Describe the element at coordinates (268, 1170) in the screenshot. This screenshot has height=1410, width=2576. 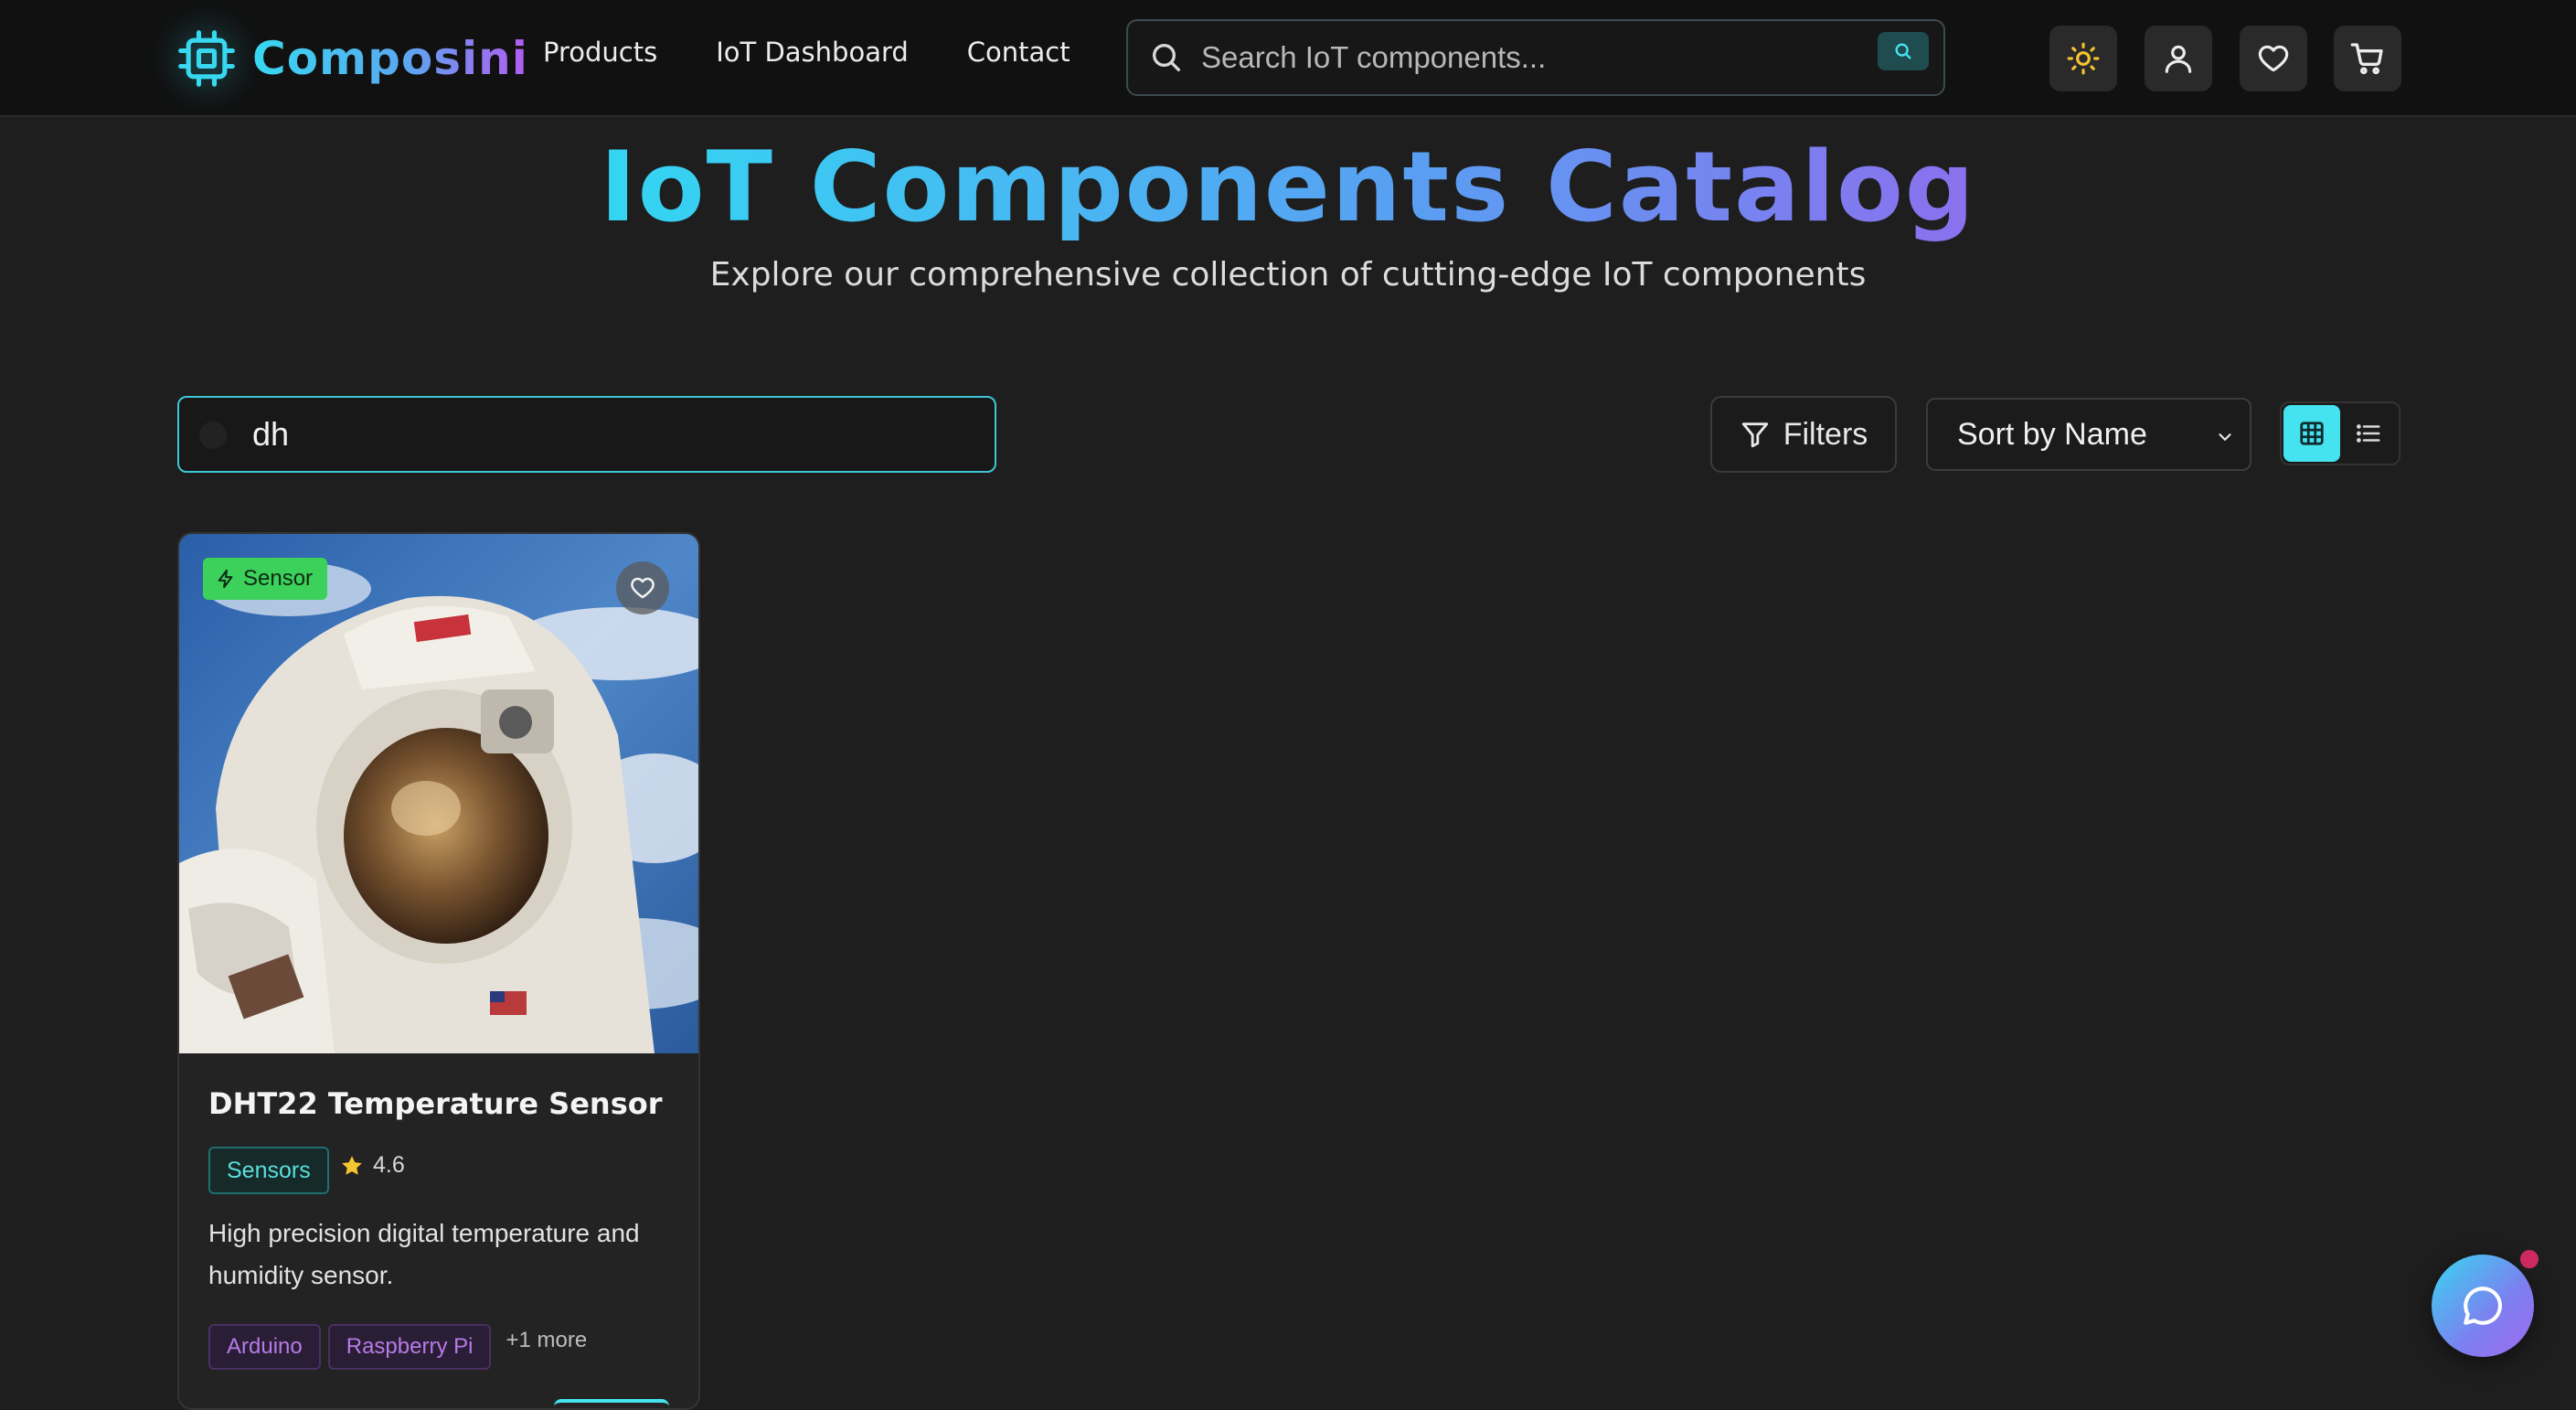
I see `product-category: Sensors` at that location.